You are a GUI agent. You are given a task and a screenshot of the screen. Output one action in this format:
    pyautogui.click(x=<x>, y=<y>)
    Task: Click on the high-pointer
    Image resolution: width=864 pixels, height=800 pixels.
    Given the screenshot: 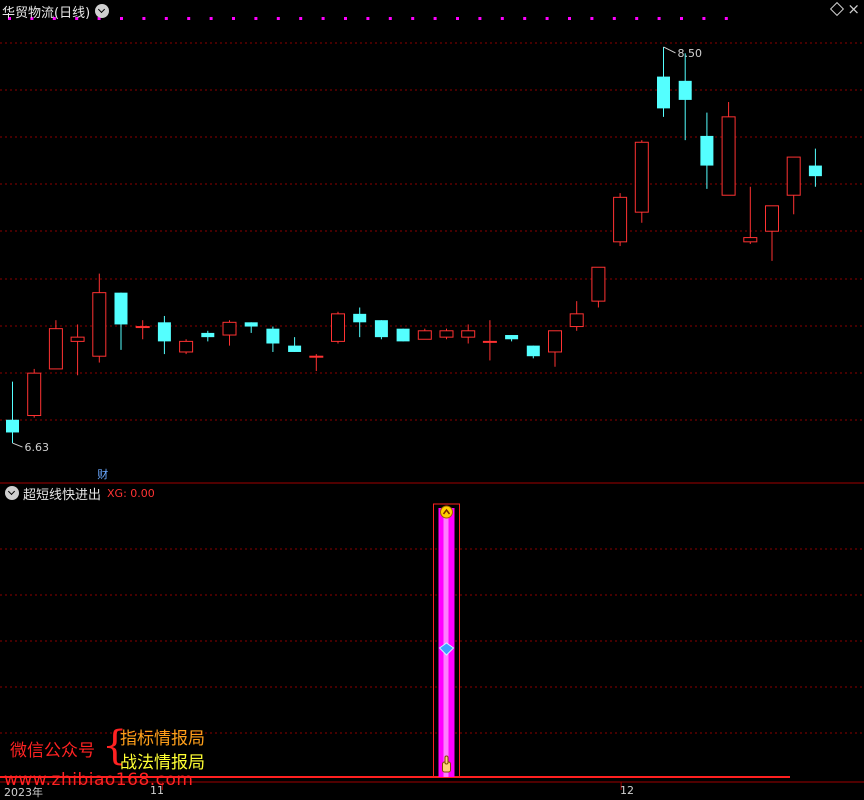 What is the action you would take?
    pyautogui.click(x=669, y=50)
    